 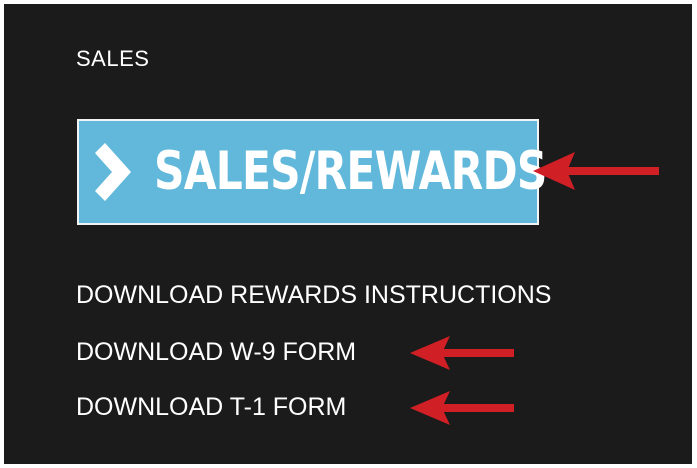 I want to click on download-t1-form-link: DOWNLOAD T-1 FORM, so click(x=211, y=407).